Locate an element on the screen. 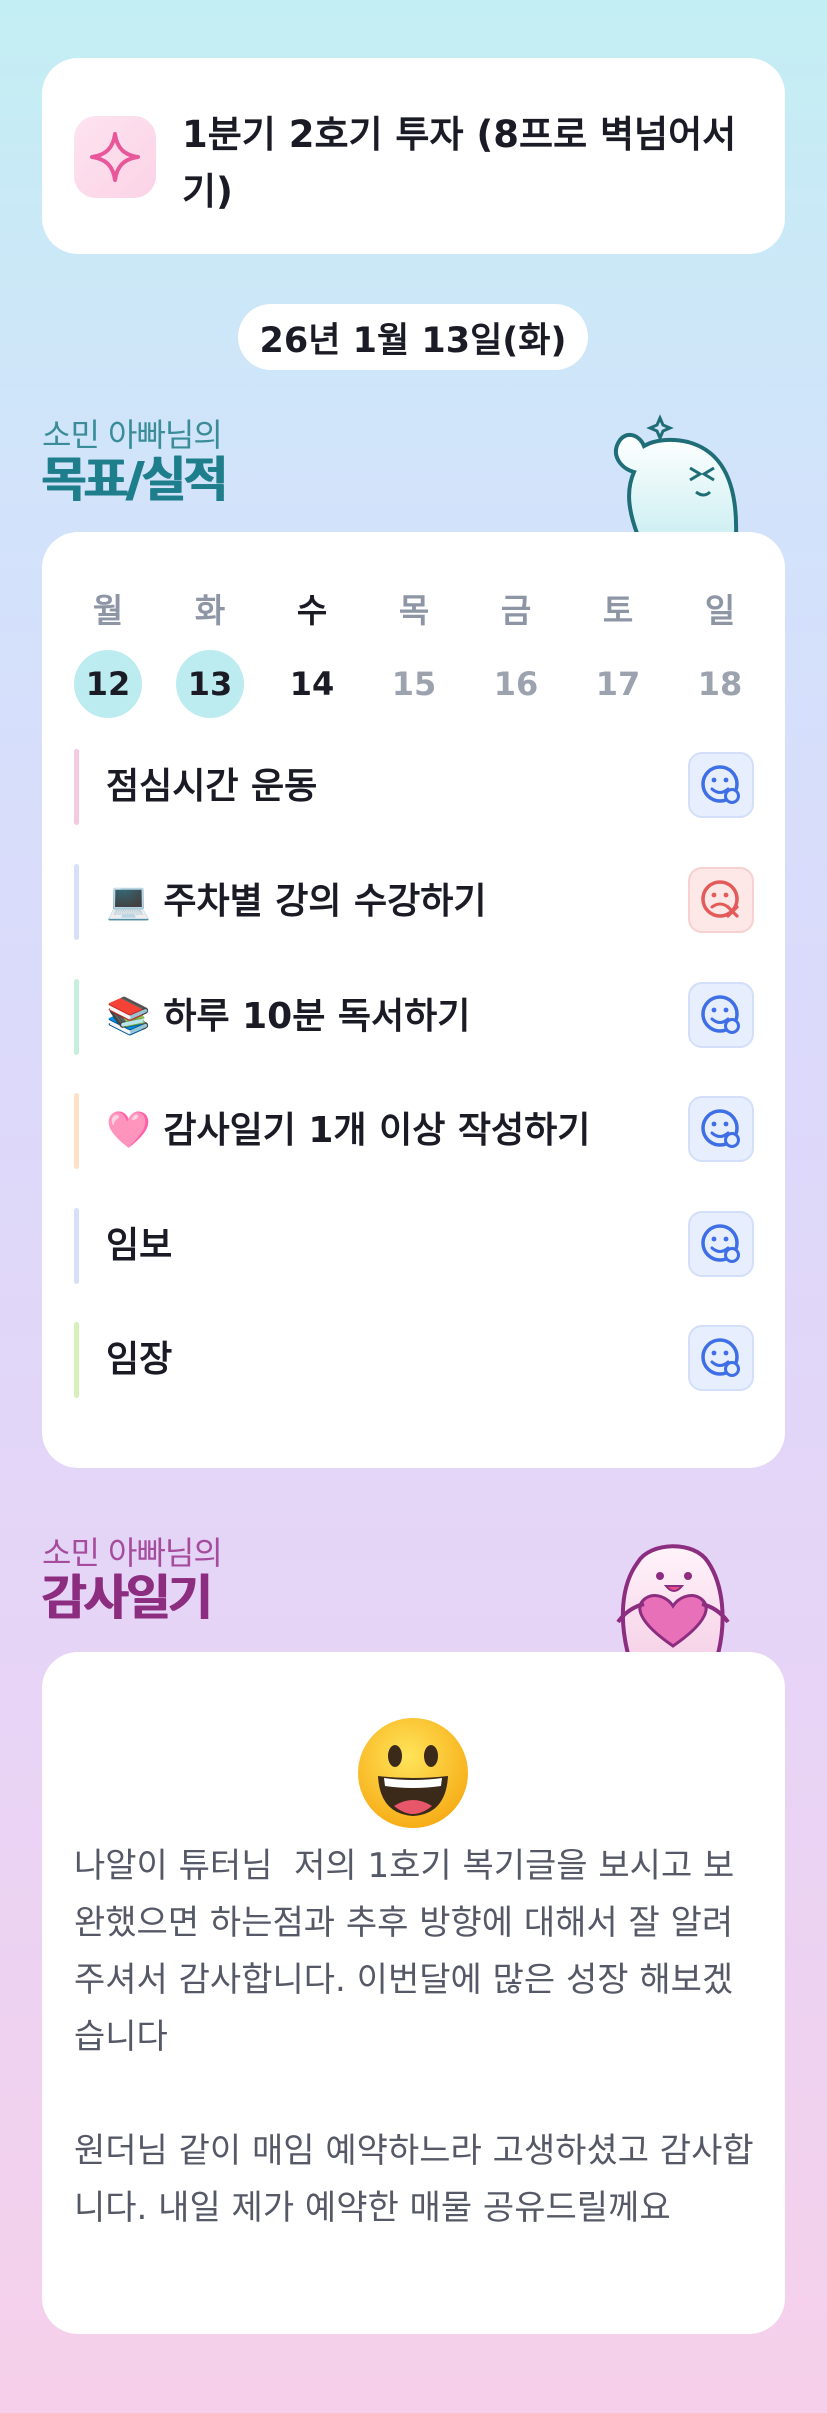  day-number: 16 is located at coordinates (516, 684).